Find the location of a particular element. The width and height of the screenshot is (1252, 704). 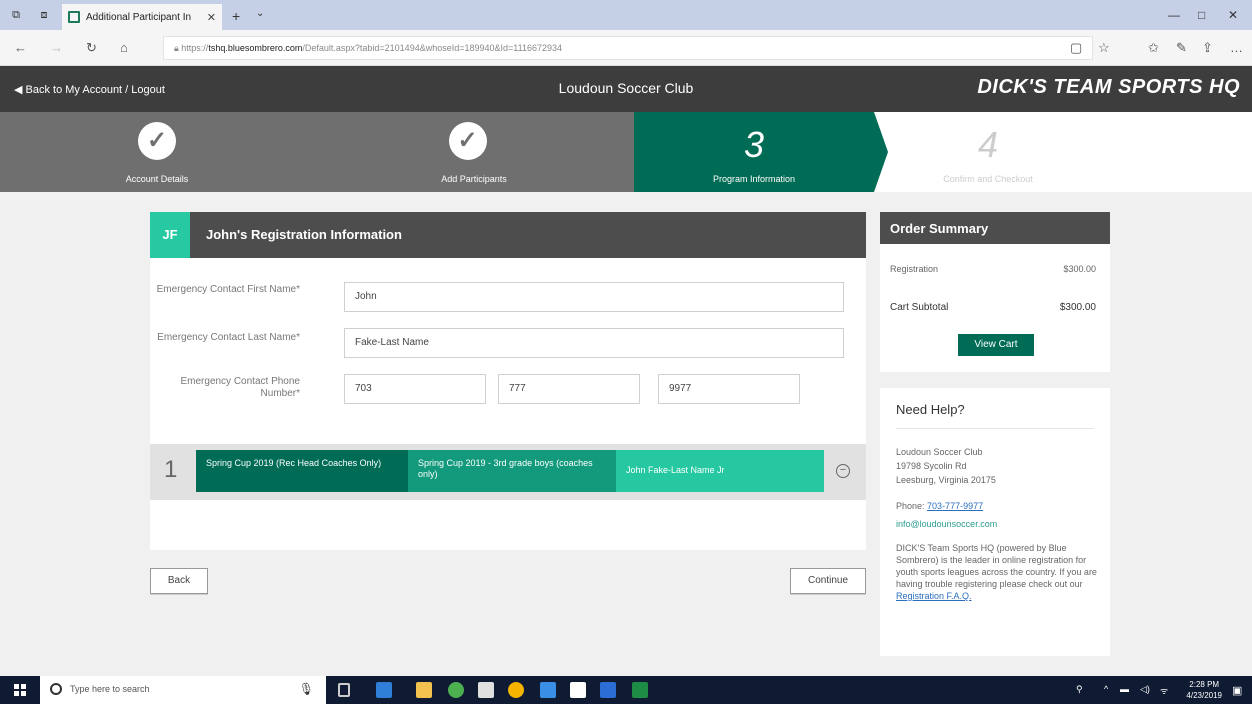

cart-subtotal-value: $300.00 is located at coordinates (1077, 307).